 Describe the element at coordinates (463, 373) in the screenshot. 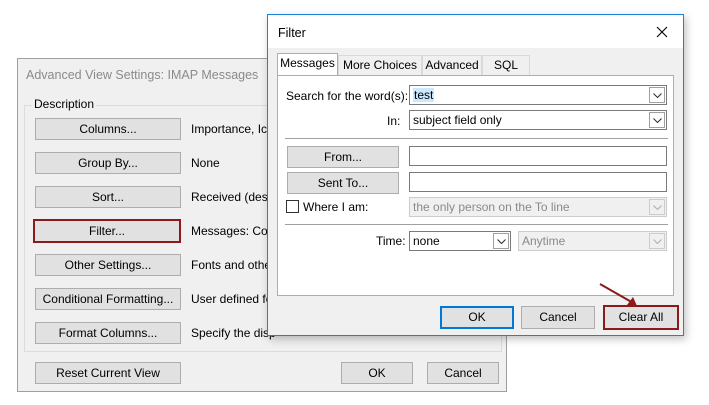

I see `adv-cancel-button: Cancel` at that location.